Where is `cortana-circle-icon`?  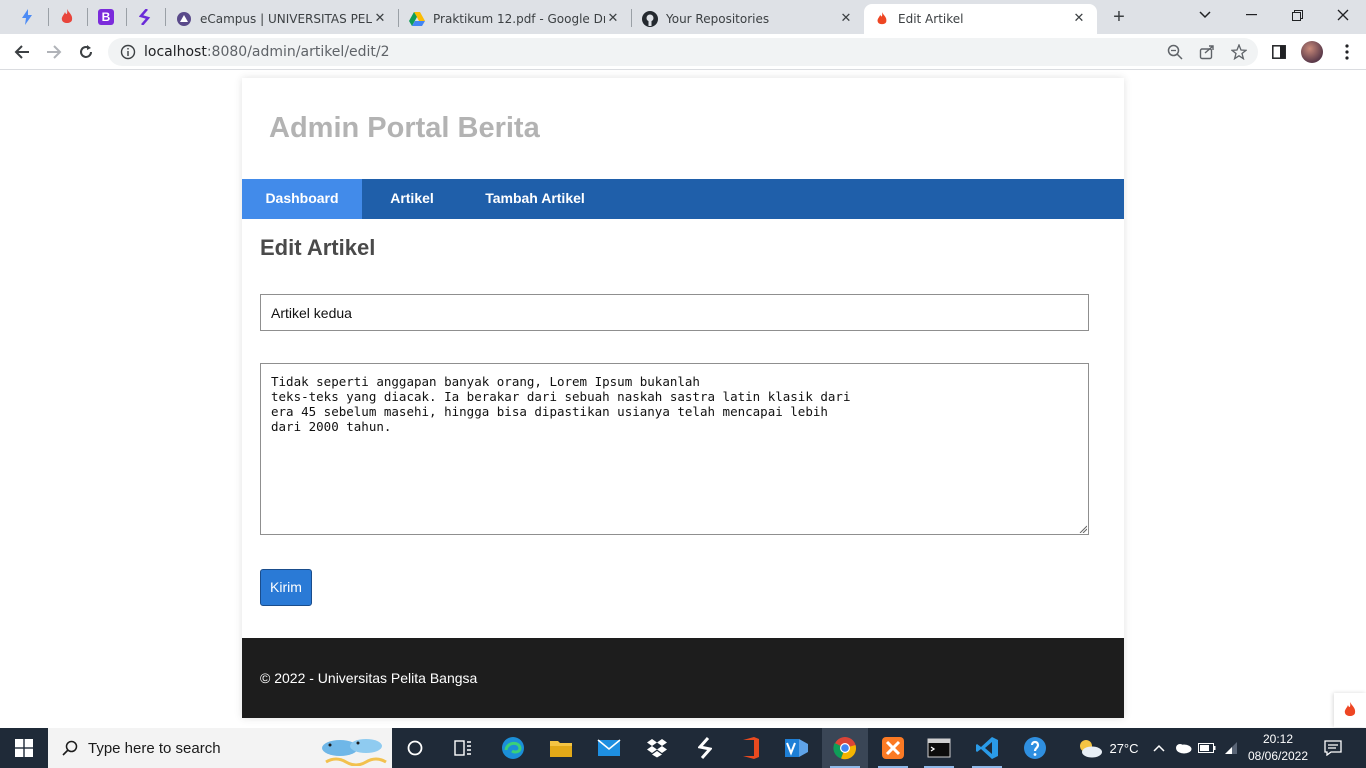 cortana-circle-icon is located at coordinates (415, 748).